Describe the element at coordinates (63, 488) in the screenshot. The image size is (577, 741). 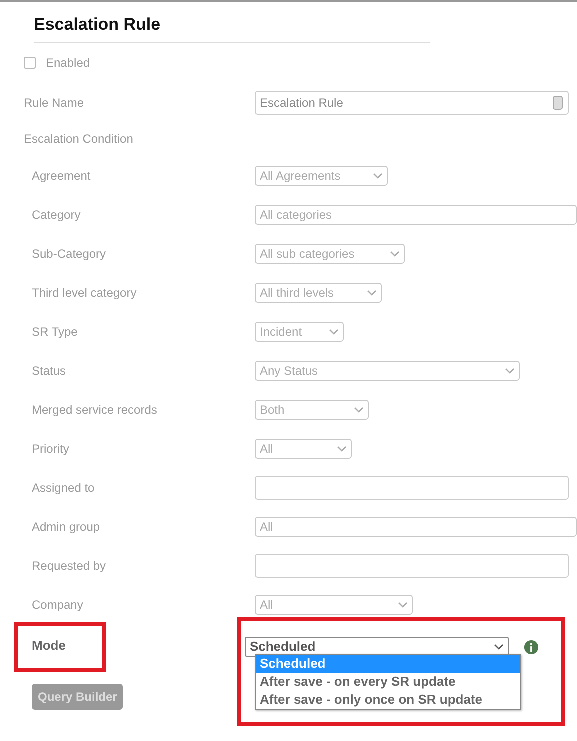
I see `field-label: Assigned to` at that location.